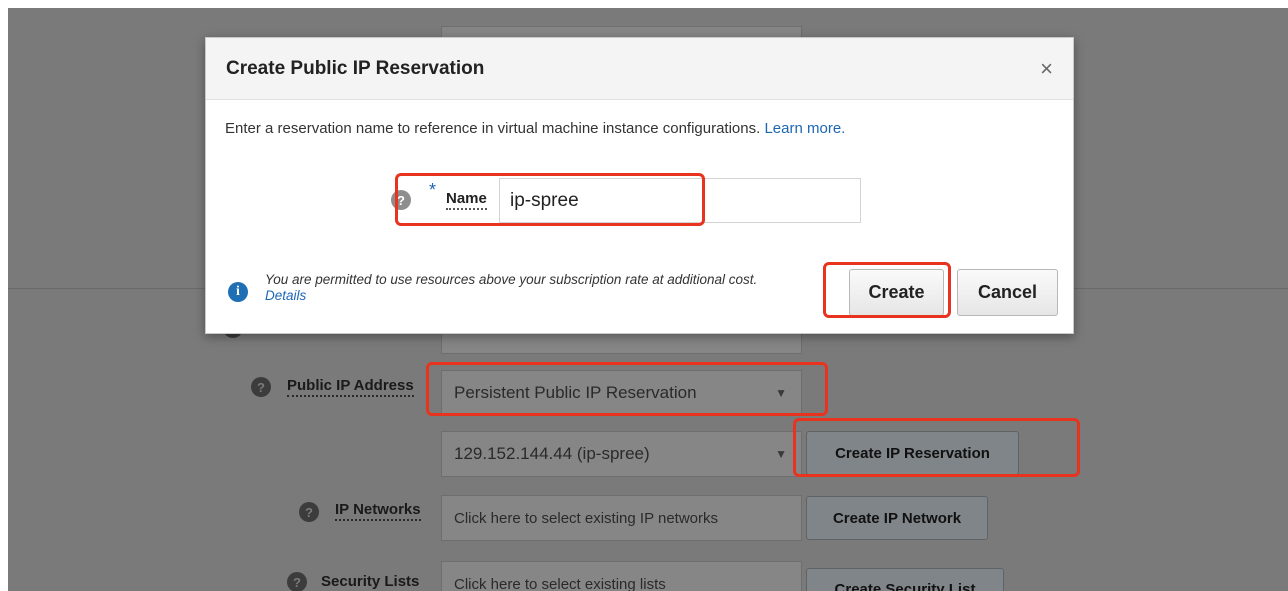 The height and width of the screenshot is (591, 1288). What do you see at coordinates (560, 583) in the screenshot?
I see `security-lists-placeholder: Click here to select existing lists` at bounding box center [560, 583].